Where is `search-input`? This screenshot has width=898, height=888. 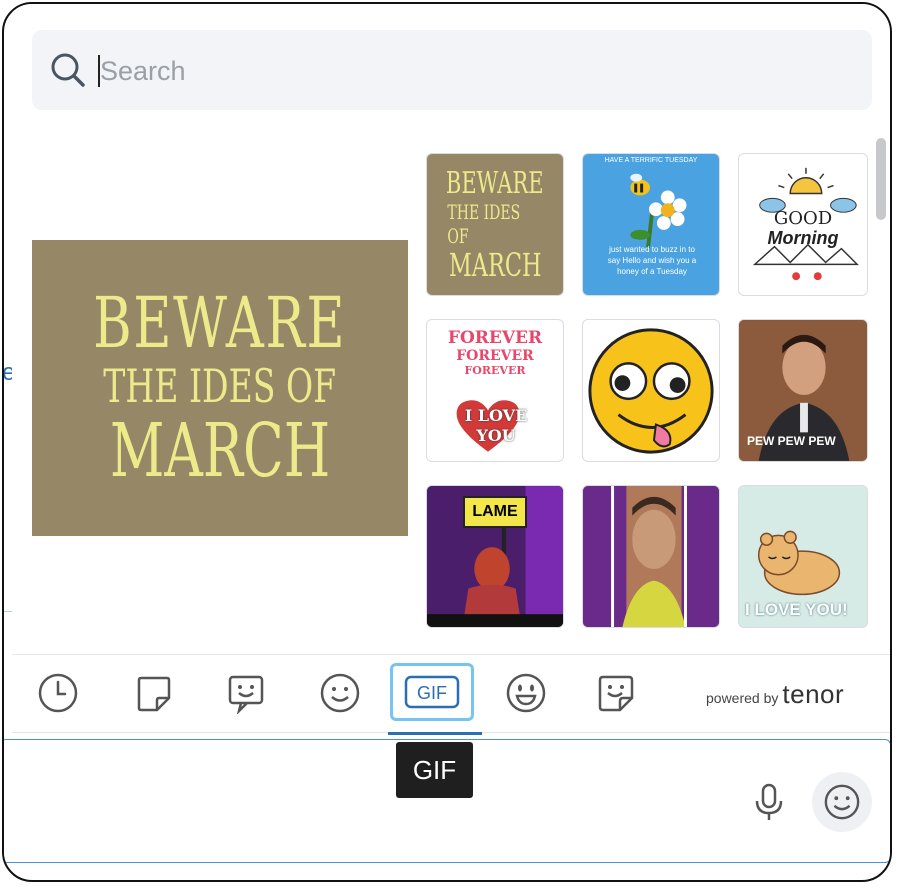
search-input is located at coordinates (450, 71).